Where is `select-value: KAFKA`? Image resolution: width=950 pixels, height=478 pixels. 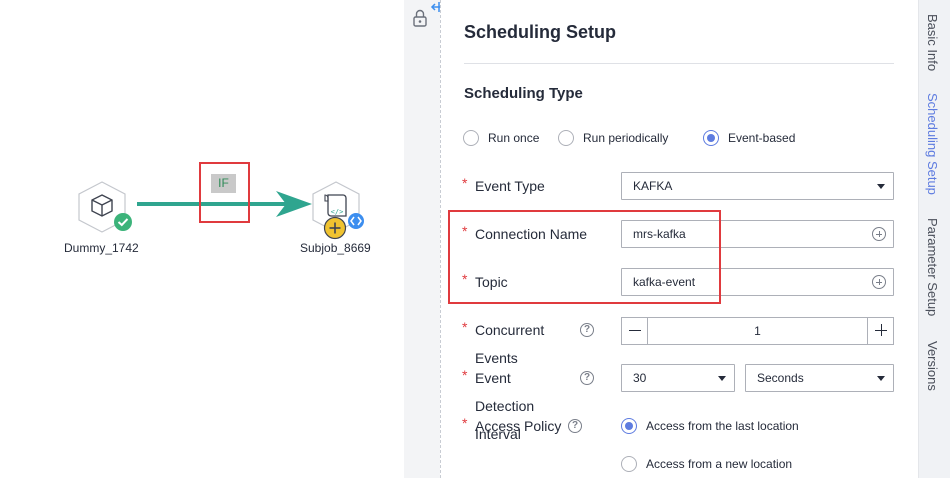
select-value: KAFKA is located at coordinates (653, 186).